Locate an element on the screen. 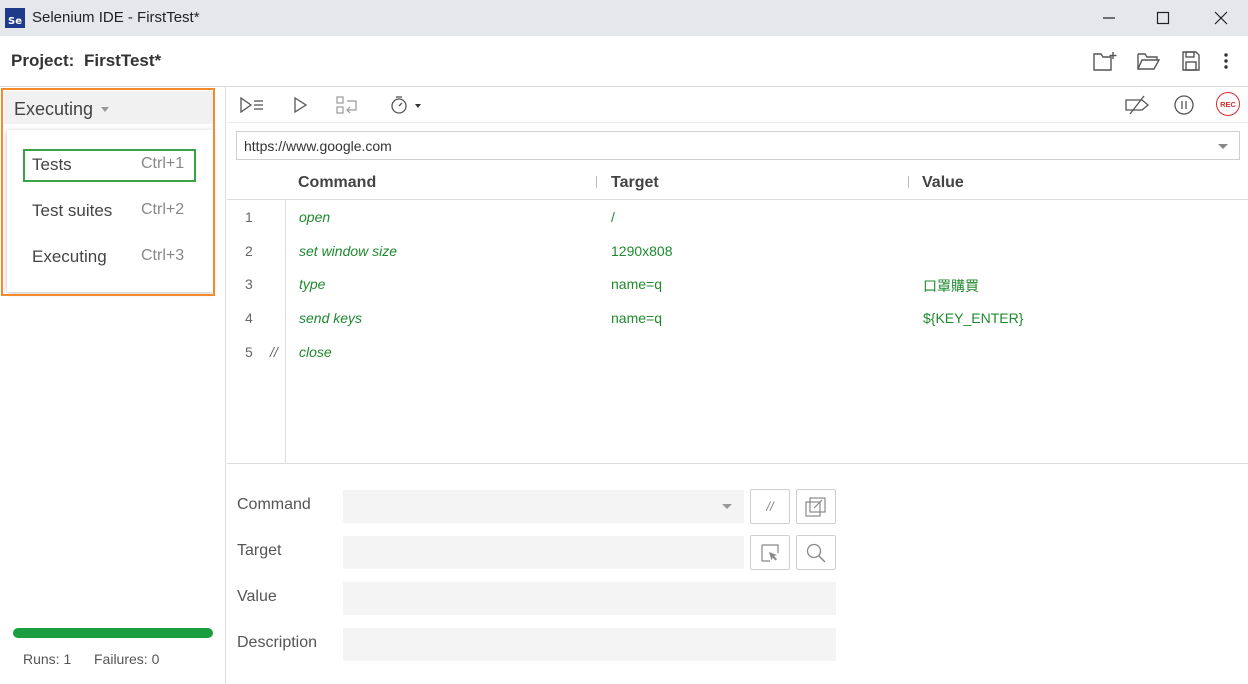 This screenshot has width=1248, height=684. row-number: 1 is located at coordinates (249, 217).